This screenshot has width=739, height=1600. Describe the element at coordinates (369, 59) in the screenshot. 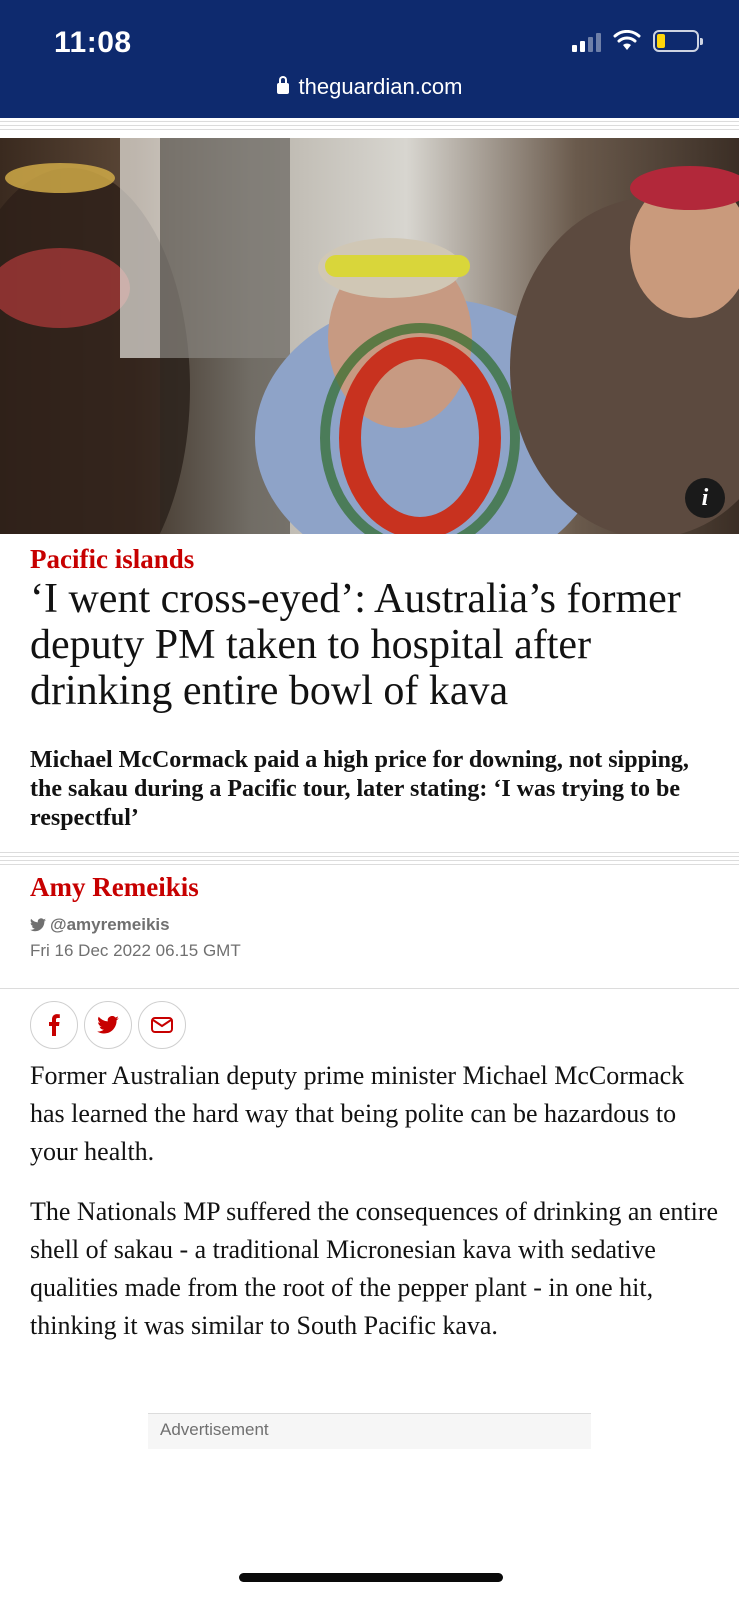

I see `browser-top-bar: 11:08 theguardian.com` at that location.